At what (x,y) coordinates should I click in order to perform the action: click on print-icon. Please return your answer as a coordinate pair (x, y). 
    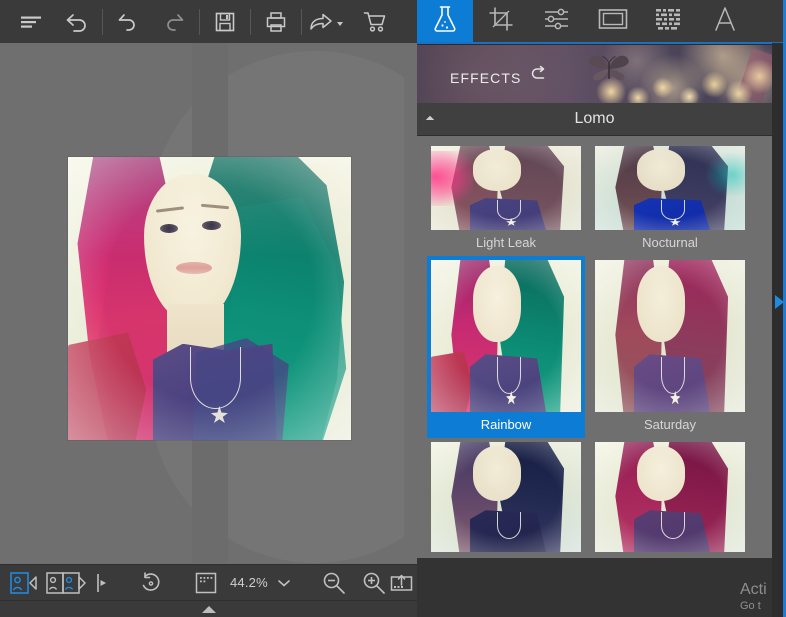
    Looking at the image, I should click on (276, 21).